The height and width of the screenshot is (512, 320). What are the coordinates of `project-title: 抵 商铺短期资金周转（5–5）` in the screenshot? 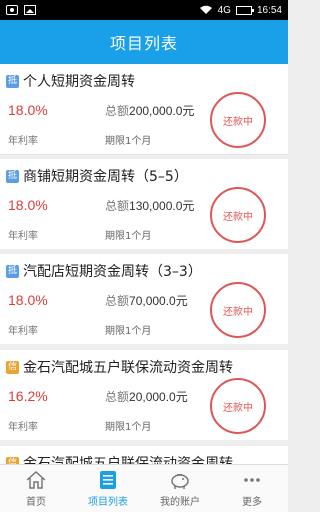 It's located at (97, 176).